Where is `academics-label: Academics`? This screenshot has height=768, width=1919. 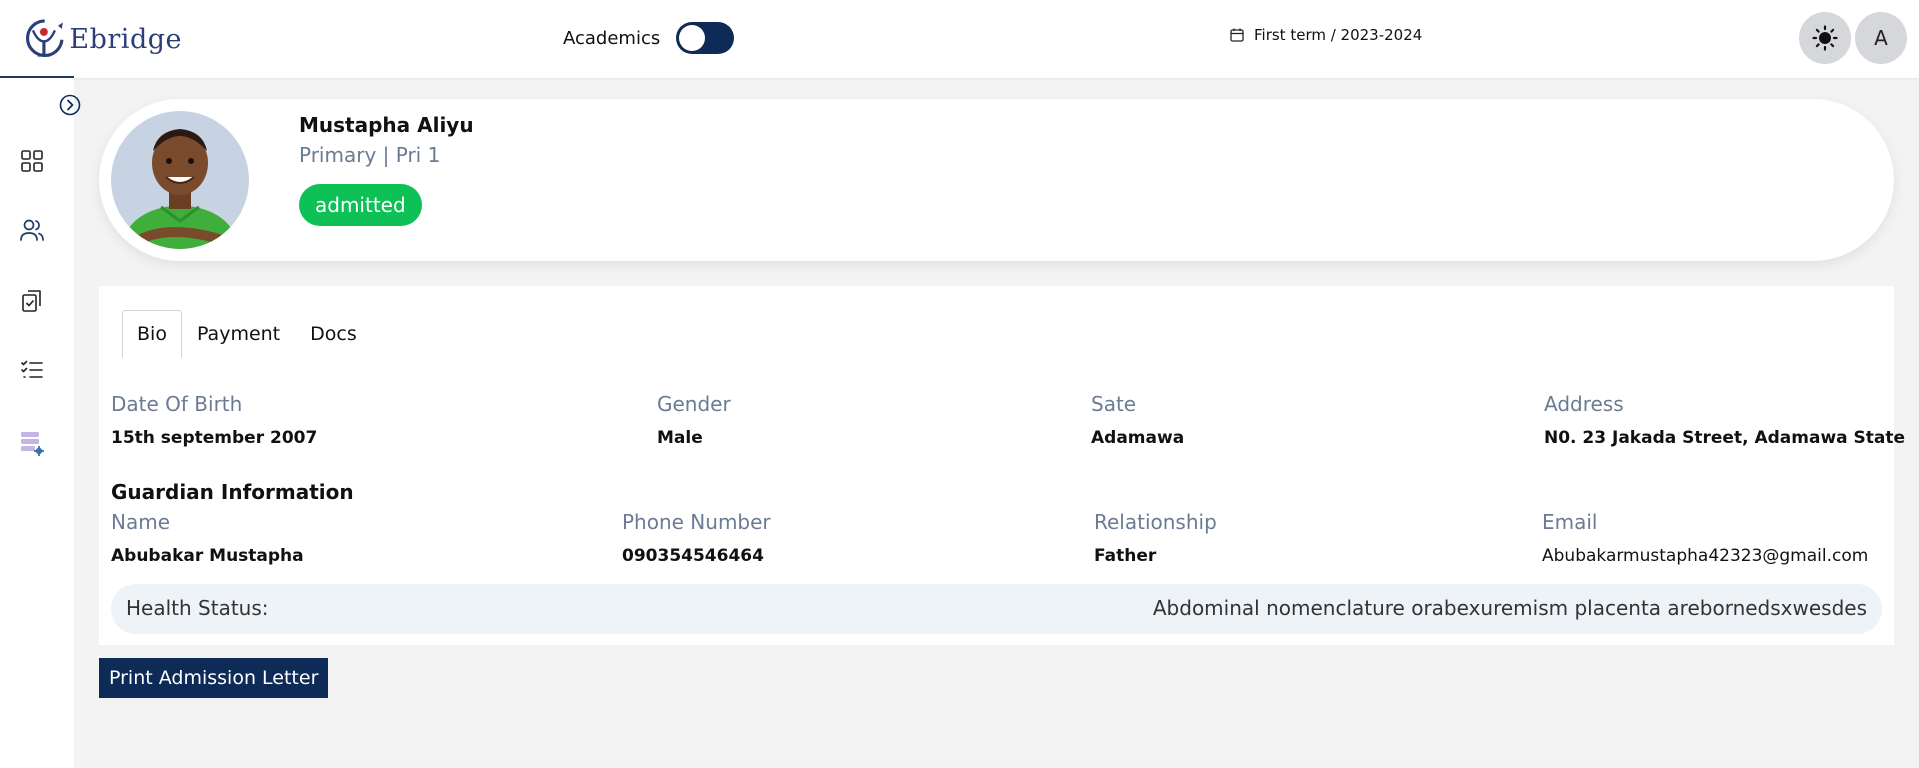 academics-label: Academics is located at coordinates (612, 38).